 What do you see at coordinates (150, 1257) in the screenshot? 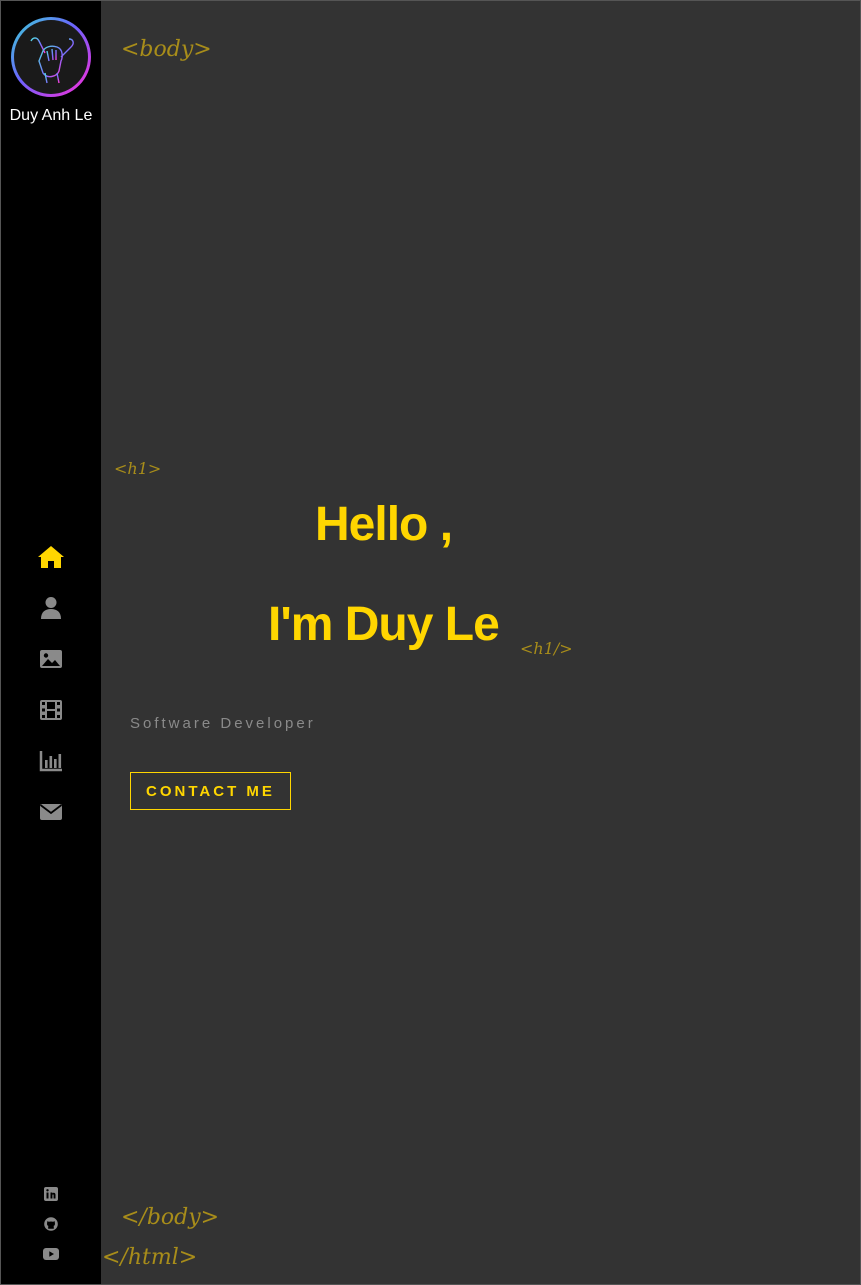
I see `html-close-tag: </html>` at bounding box center [150, 1257].